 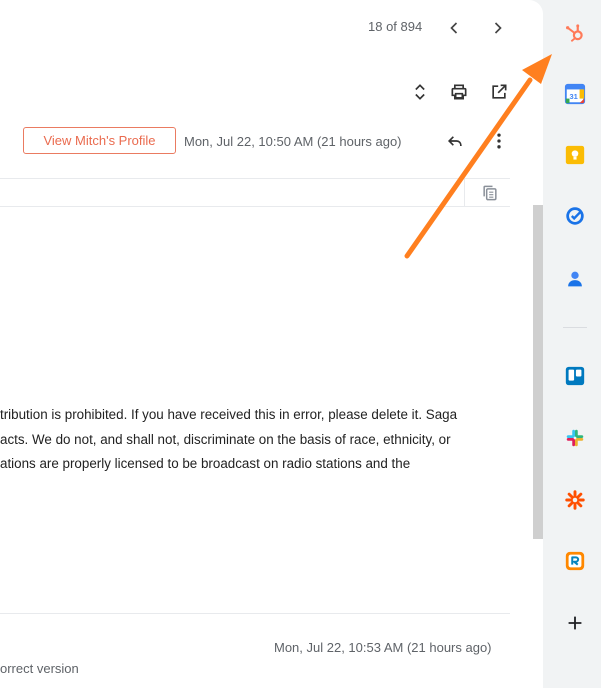 I want to click on more-vert-icon, so click(x=499, y=141).